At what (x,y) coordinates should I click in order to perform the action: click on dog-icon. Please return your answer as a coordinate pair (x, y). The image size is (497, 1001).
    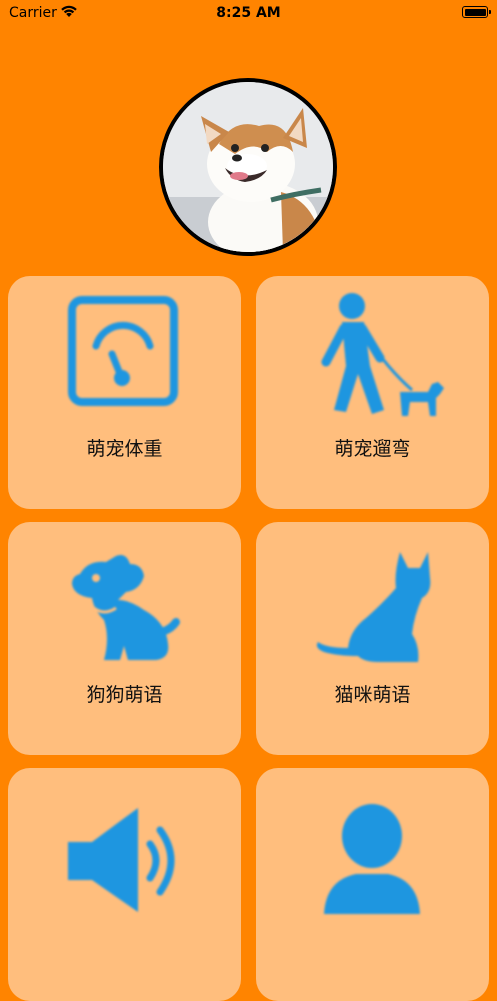
    Looking at the image, I should click on (124, 599).